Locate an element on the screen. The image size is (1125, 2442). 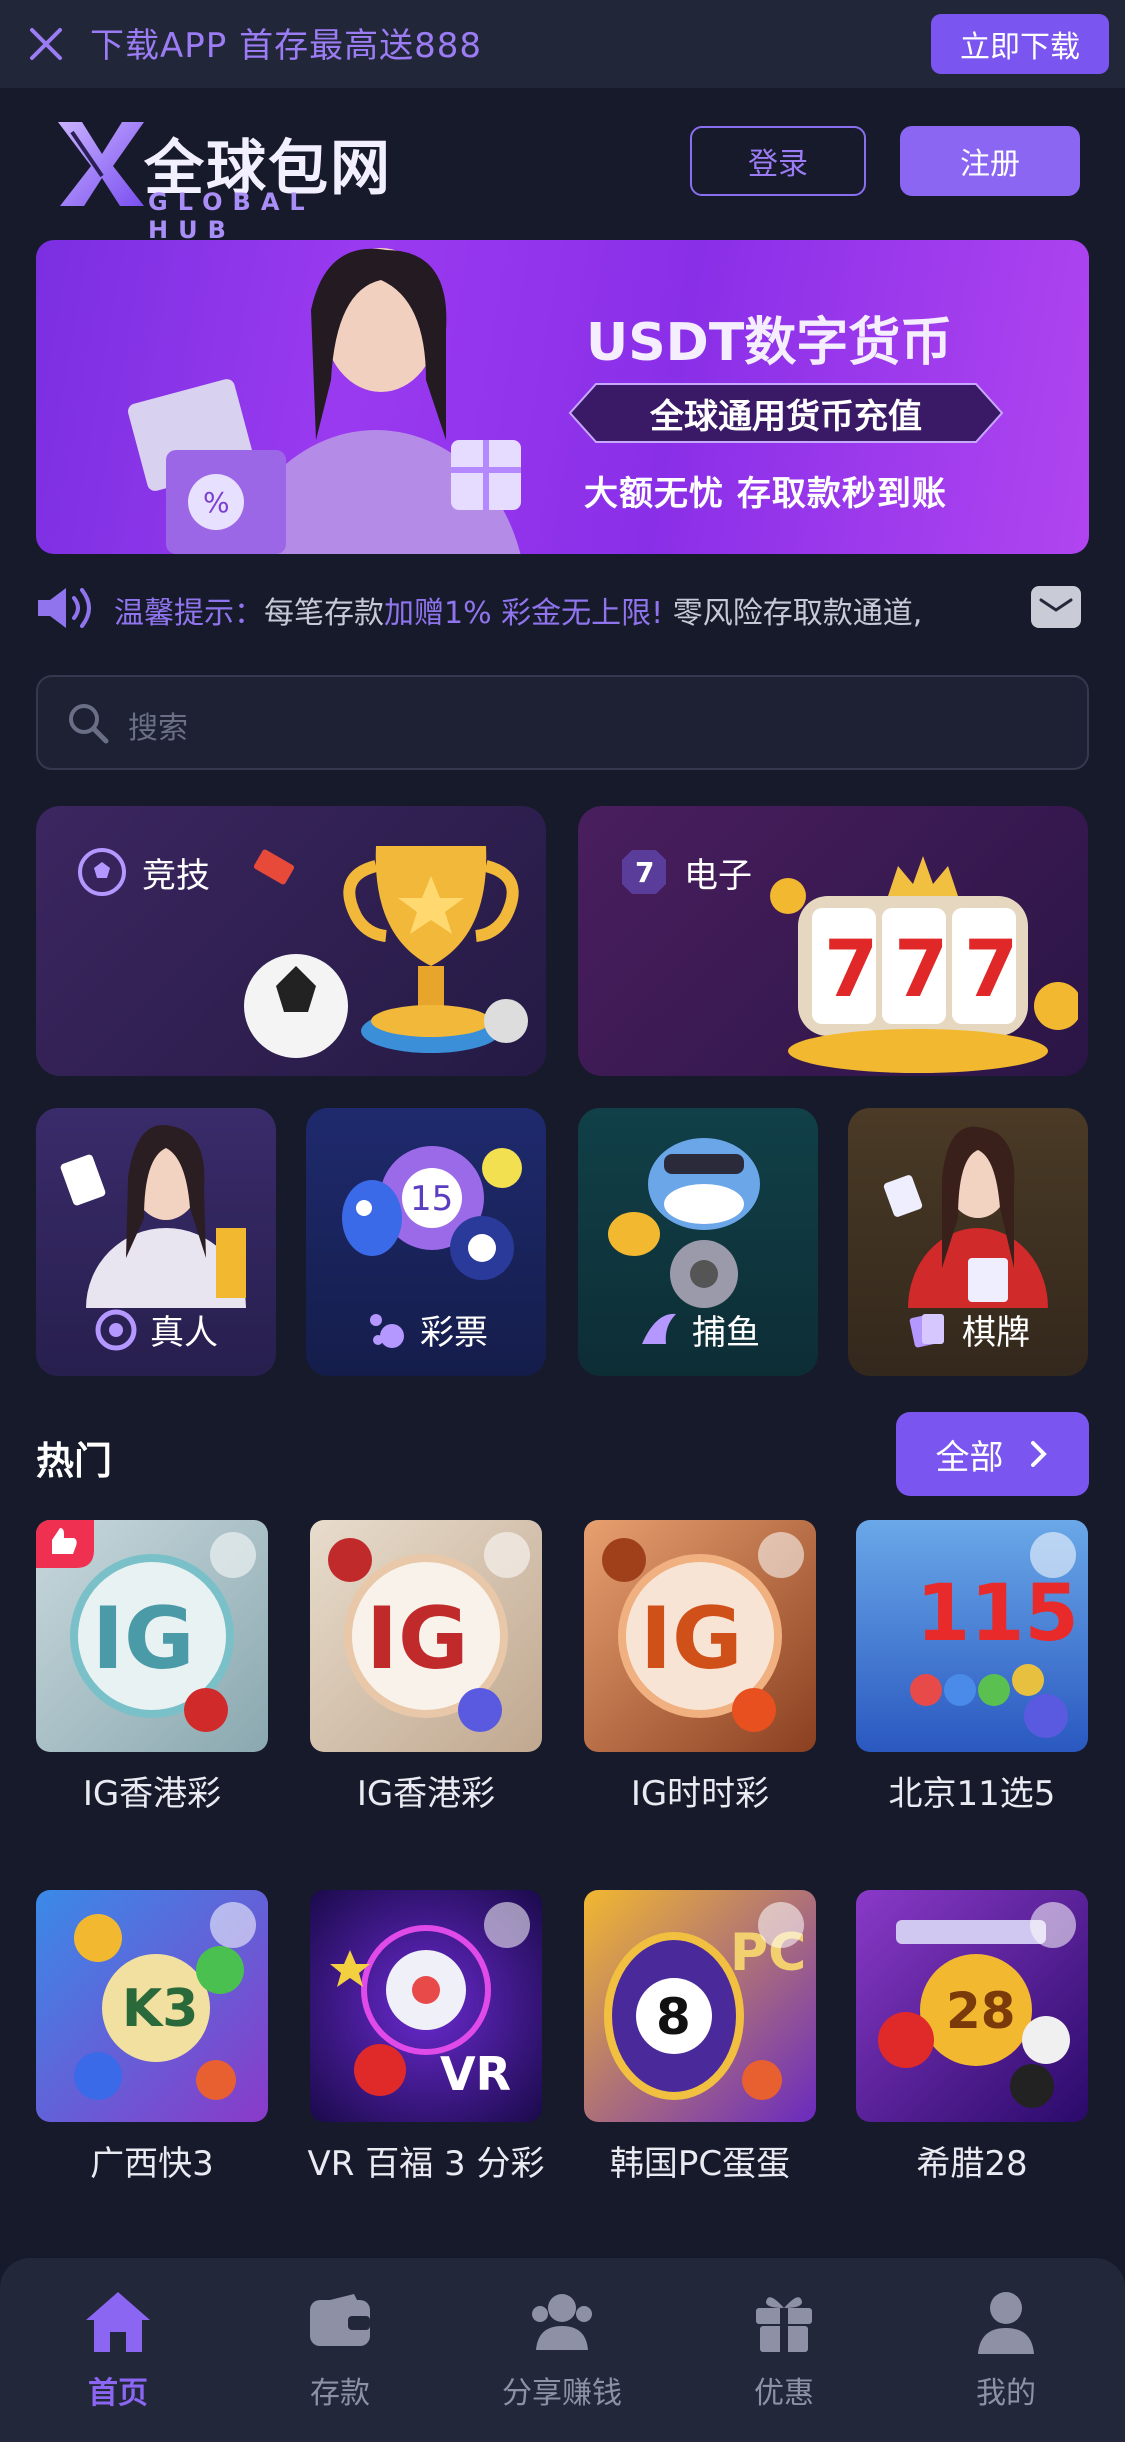
game-tile: 28 希腊28 is located at coordinates (972, 2037).